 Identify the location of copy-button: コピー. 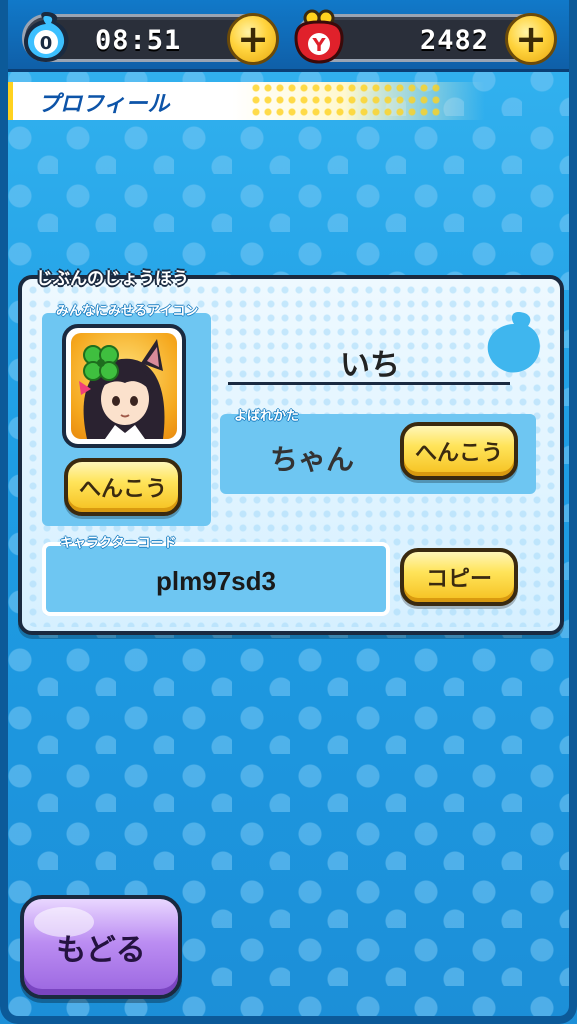
(459, 577).